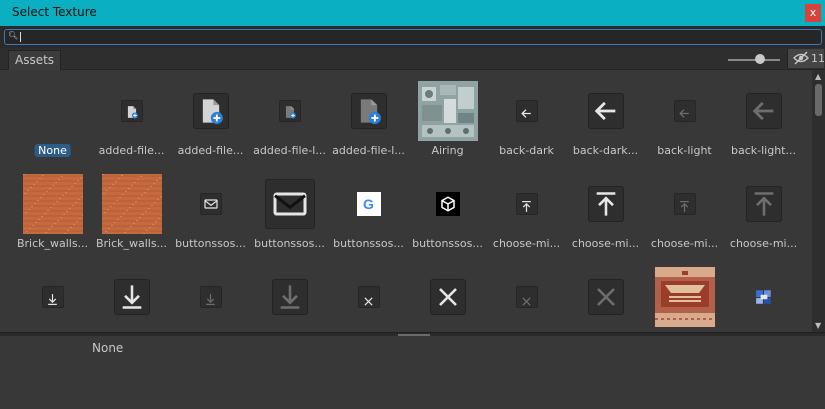  I want to click on doc-plus-lg-icon, so click(211, 111).